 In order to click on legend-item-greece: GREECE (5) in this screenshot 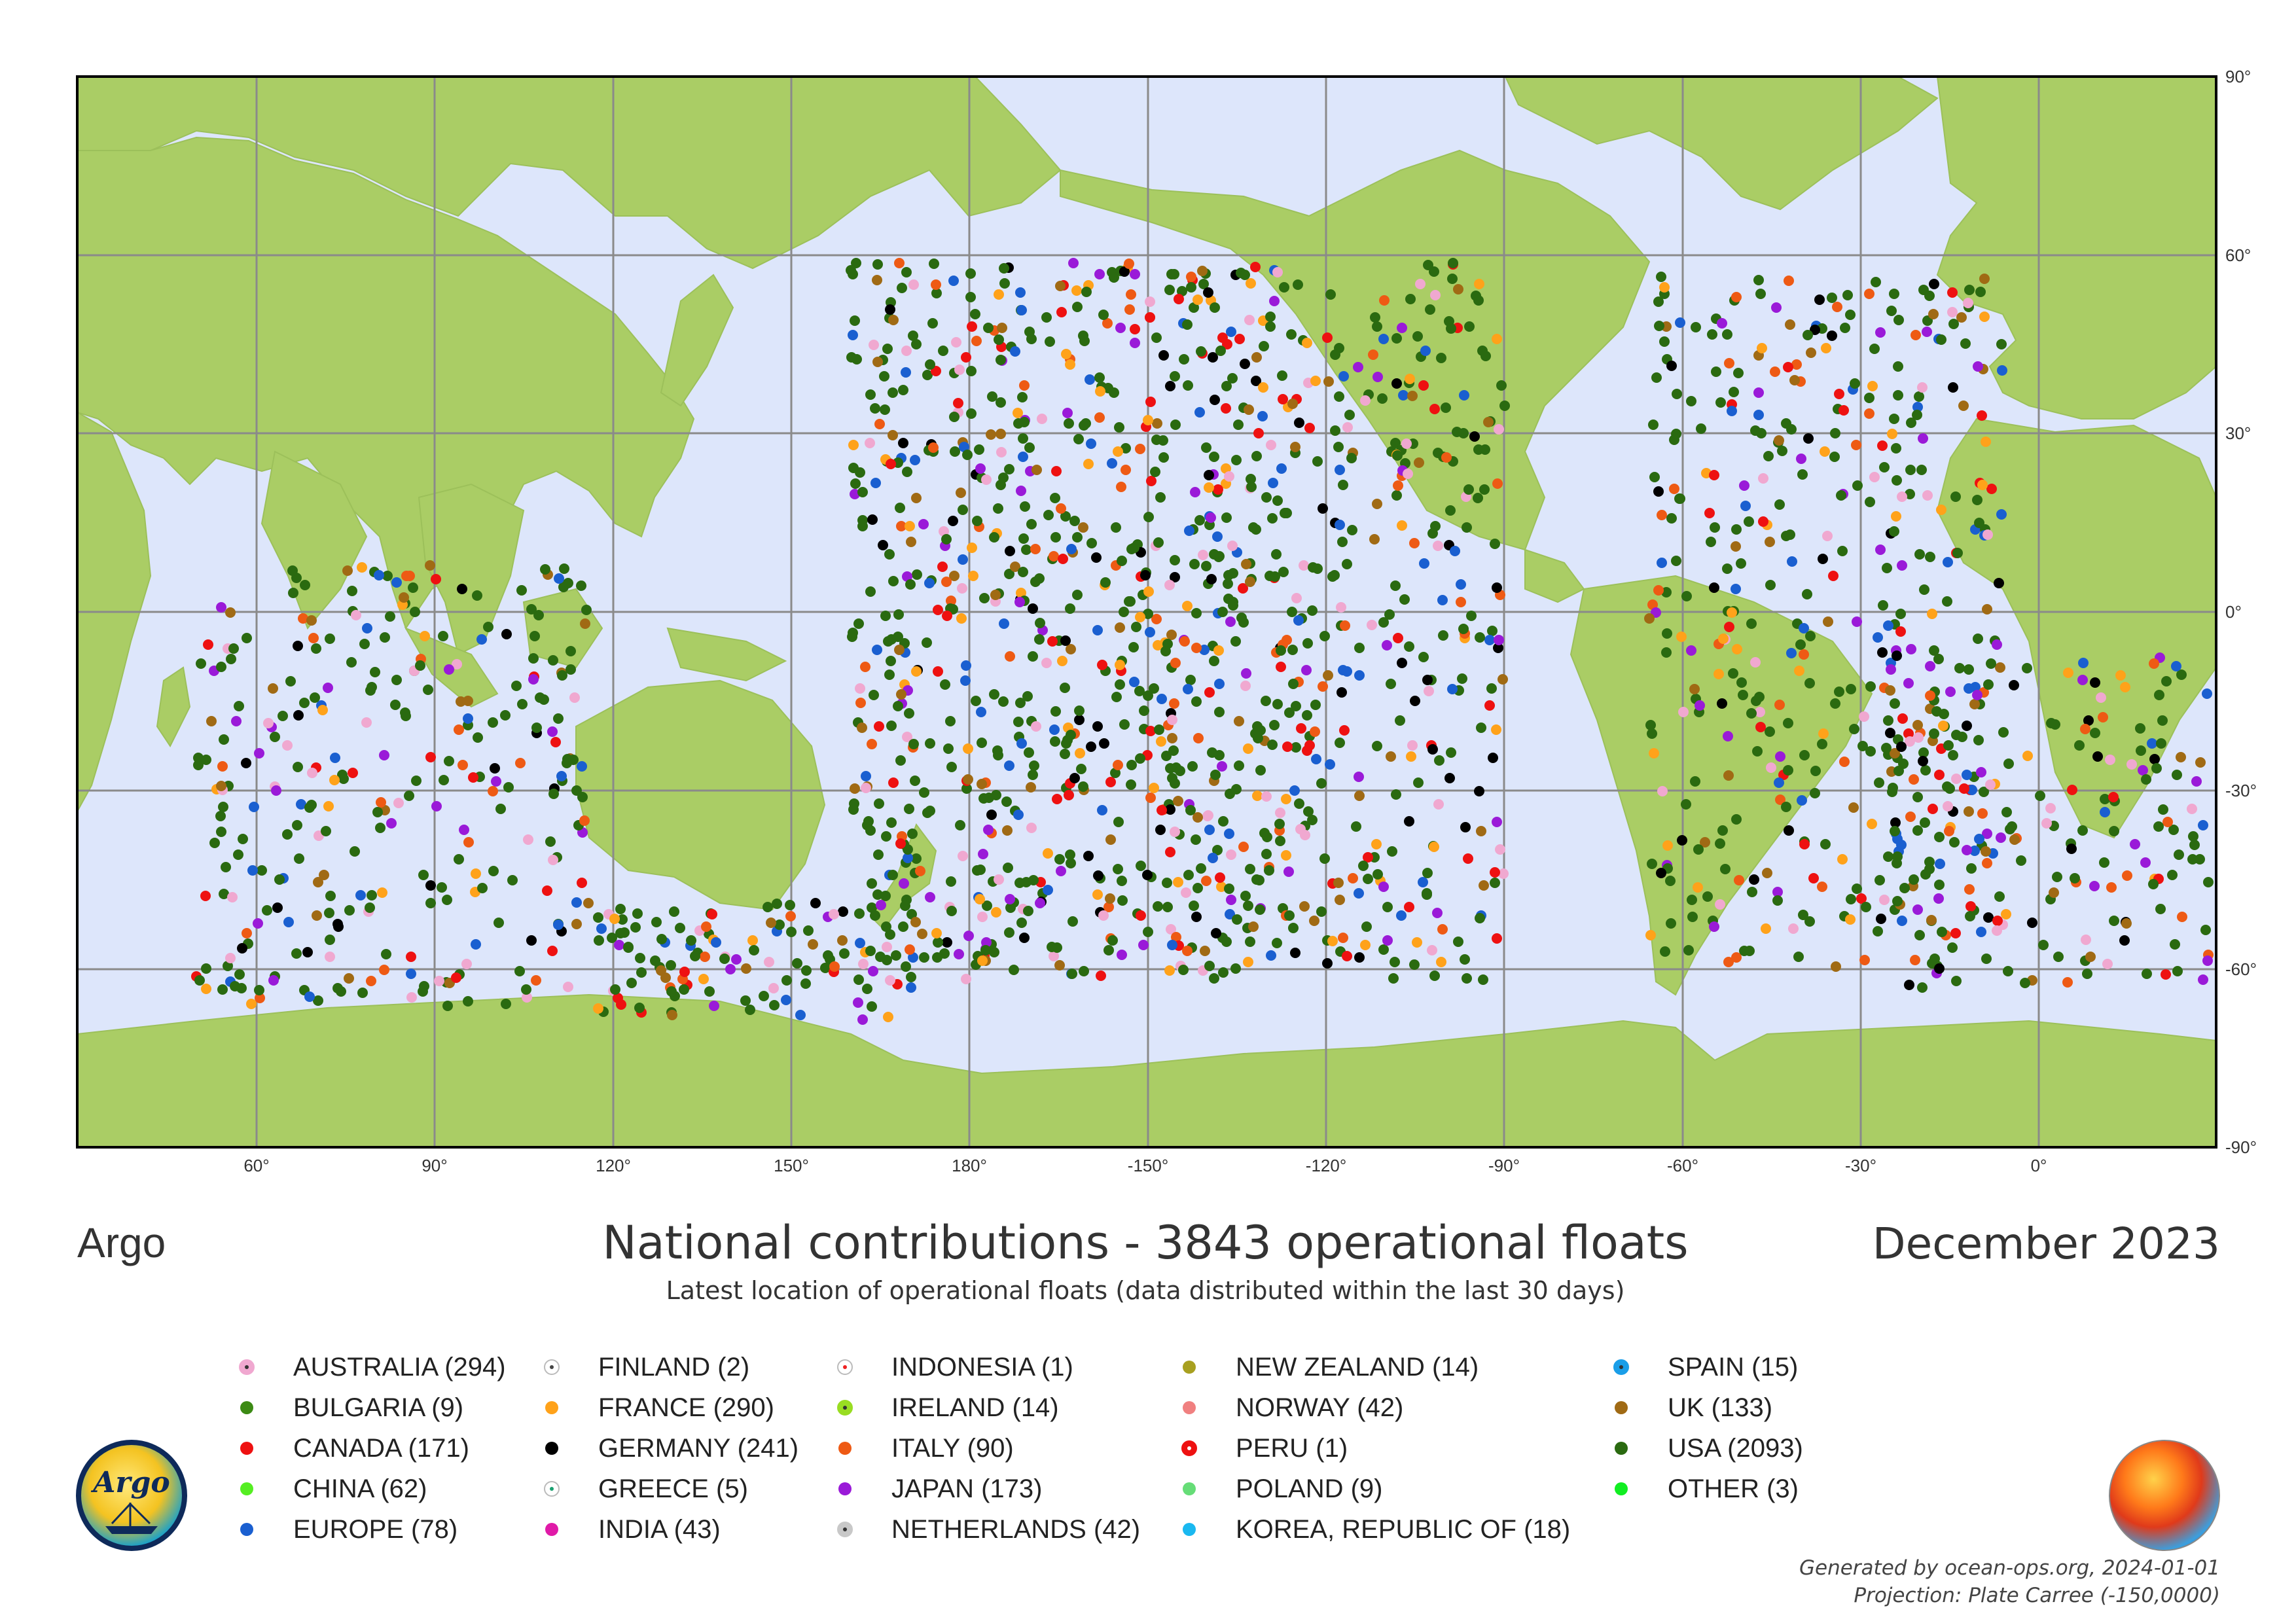, I will do `click(644, 1489)`.